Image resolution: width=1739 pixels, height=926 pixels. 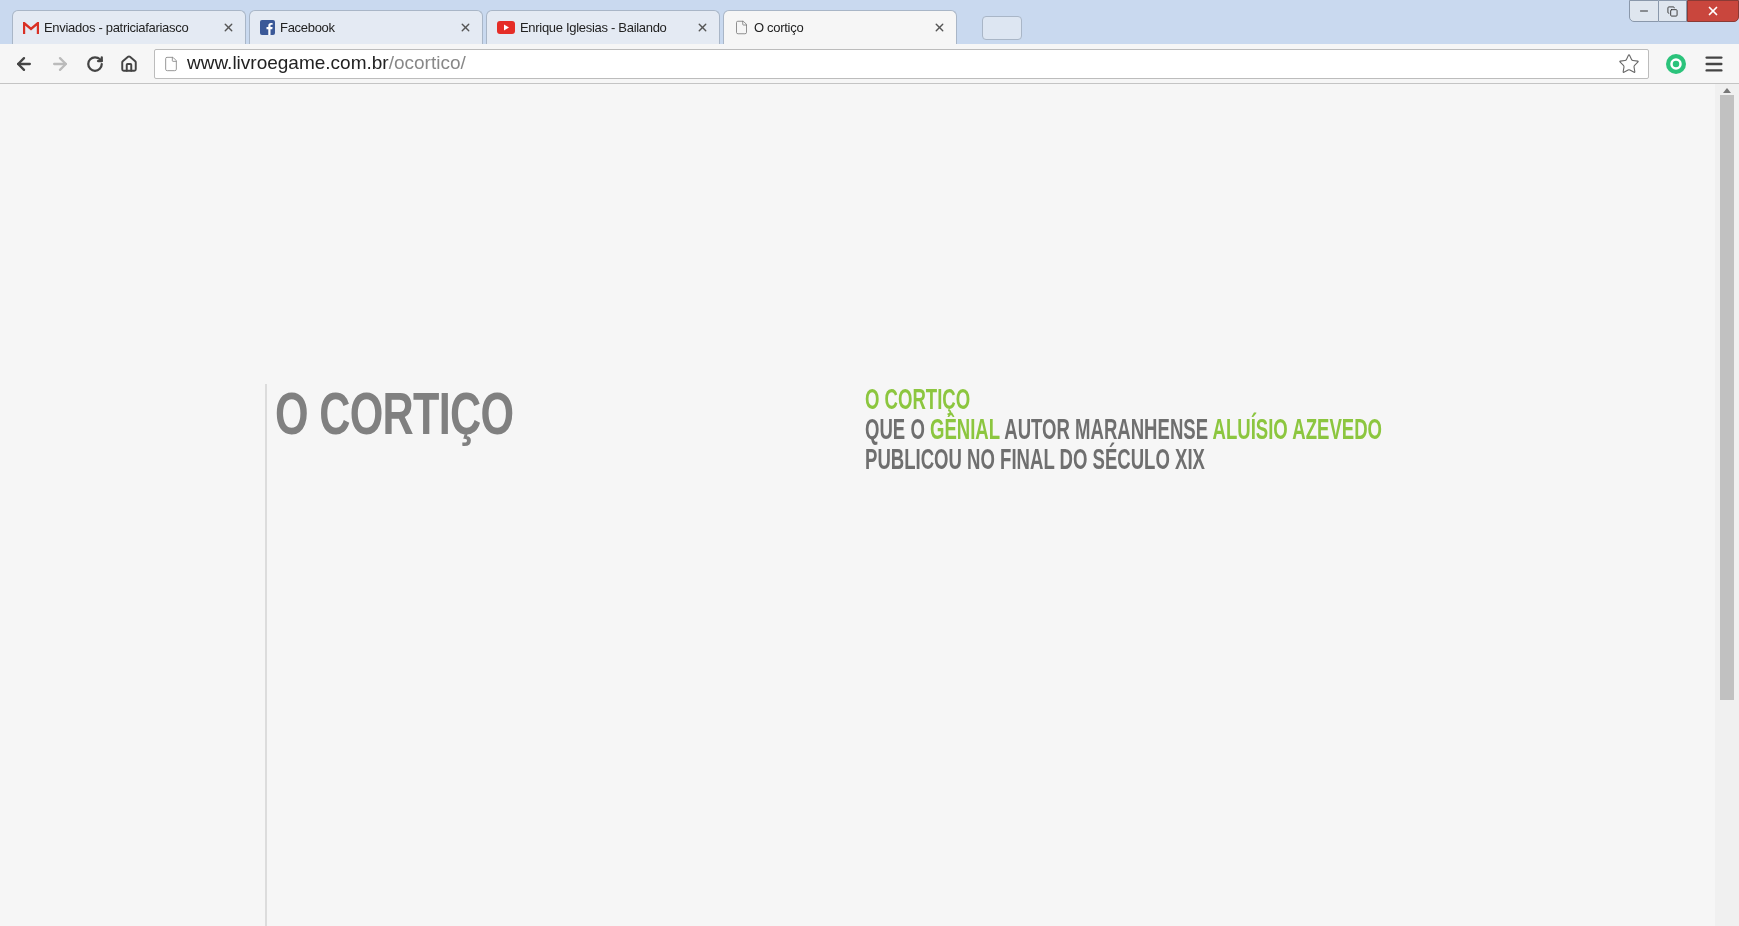 I want to click on scrollbar, so click(x=1727, y=505).